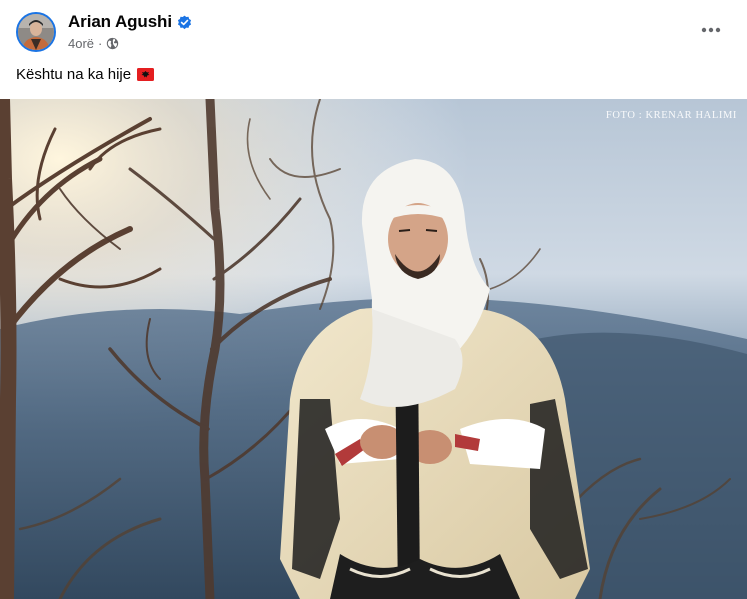 The width and height of the screenshot is (747, 599). Describe the element at coordinates (81, 43) in the screenshot. I see `post-timestamp: 4orë` at that location.